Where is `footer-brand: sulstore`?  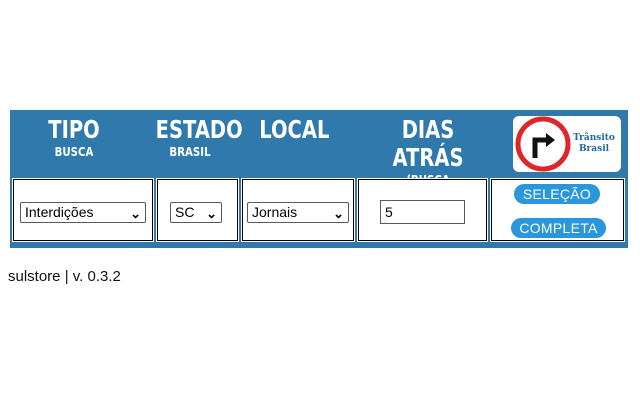 footer-brand: sulstore is located at coordinates (34, 276).